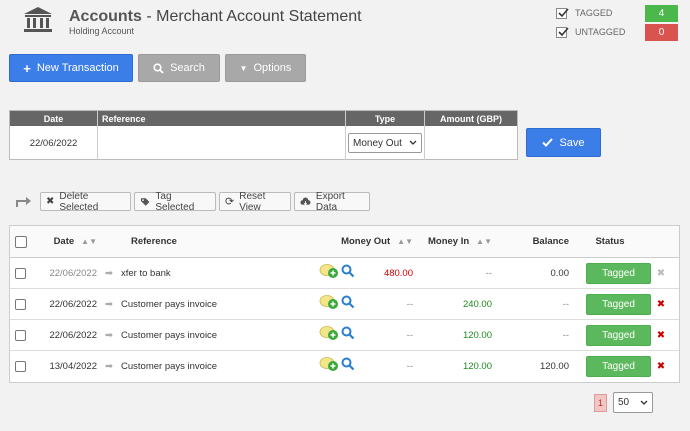  What do you see at coordinates (600, 403) in the screenshot?
I see `page-button-current: 1` at bounding box center [600, 403].